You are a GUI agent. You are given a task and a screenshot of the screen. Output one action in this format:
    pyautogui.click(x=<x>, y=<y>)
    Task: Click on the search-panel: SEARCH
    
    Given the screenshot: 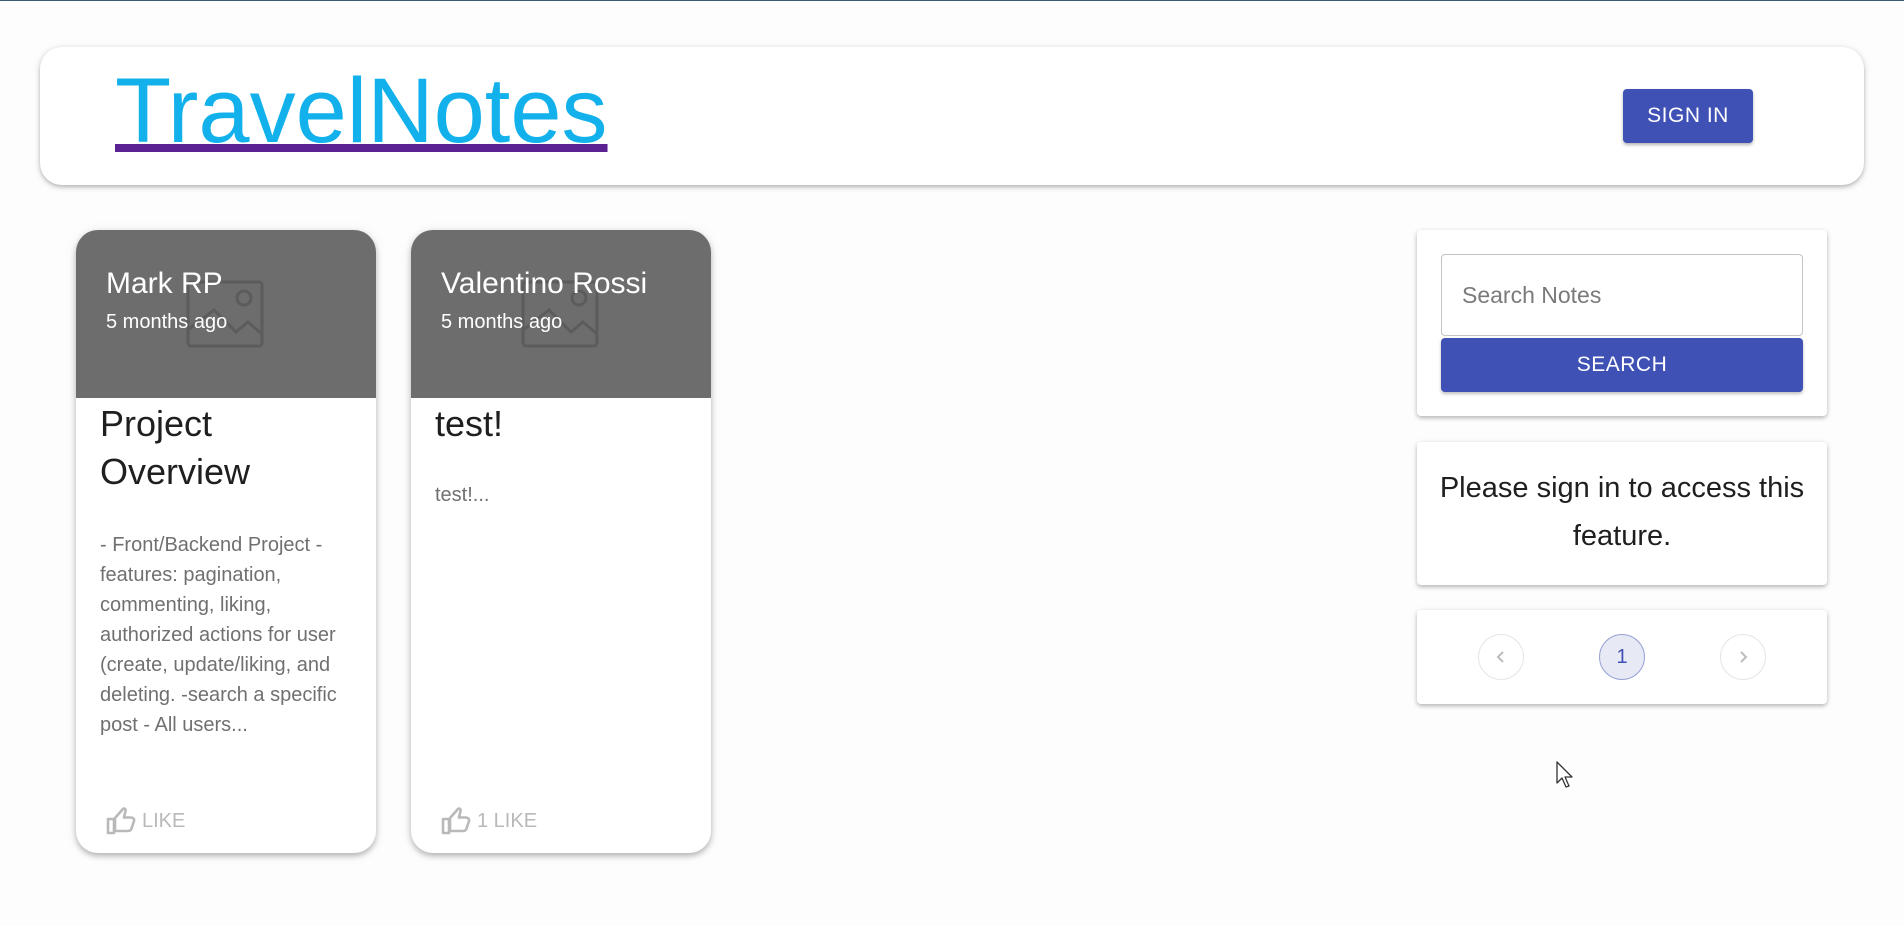 What is the action you would take?
    pyautogui.click(x=1622, y=323)
    